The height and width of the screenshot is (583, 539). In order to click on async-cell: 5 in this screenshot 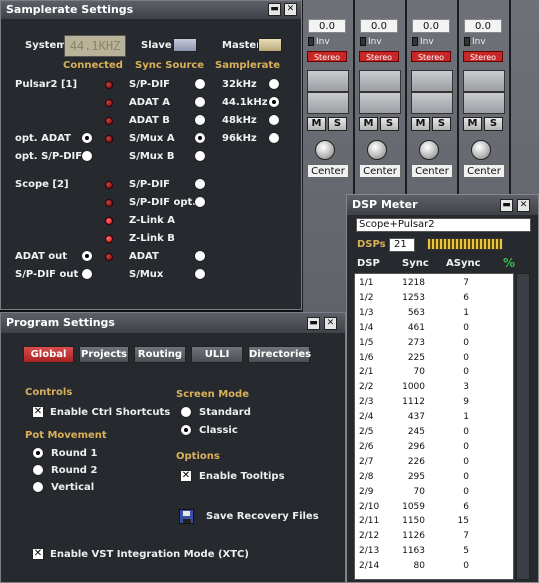, I will do `click(466, 551)`.